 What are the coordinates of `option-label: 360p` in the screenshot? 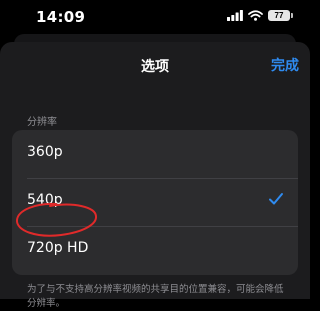 It's located at (45, 152).